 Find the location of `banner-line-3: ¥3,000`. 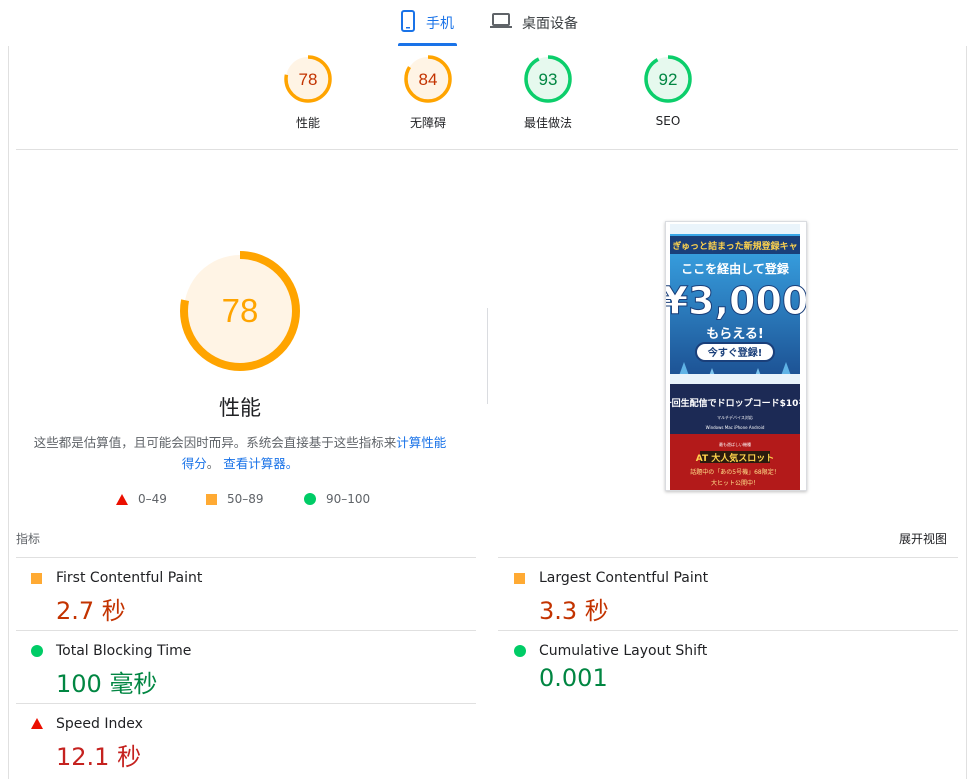

banner-line-3: ¥3,000 is located at coordinates (736, 301).